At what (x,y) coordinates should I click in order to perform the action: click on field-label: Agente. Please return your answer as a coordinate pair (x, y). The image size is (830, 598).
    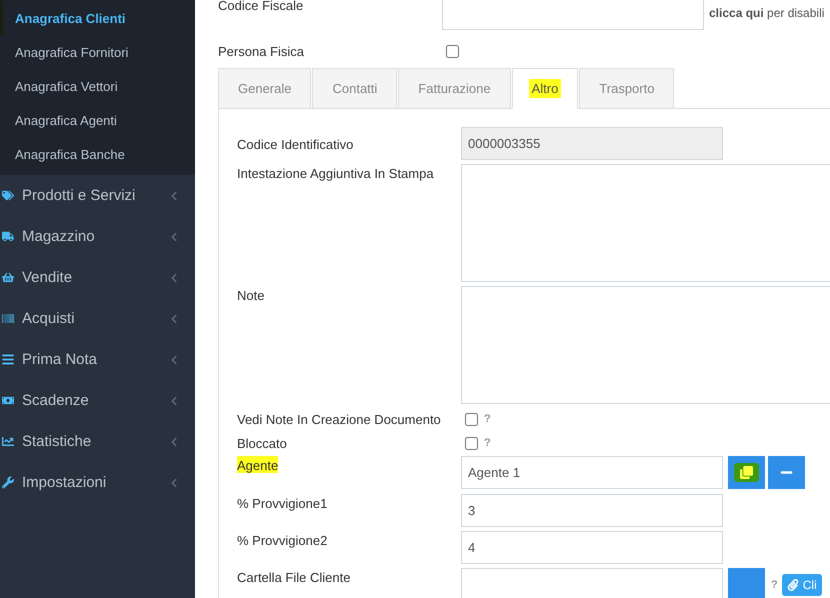
    Looking at the image, I should click on (257, 464).